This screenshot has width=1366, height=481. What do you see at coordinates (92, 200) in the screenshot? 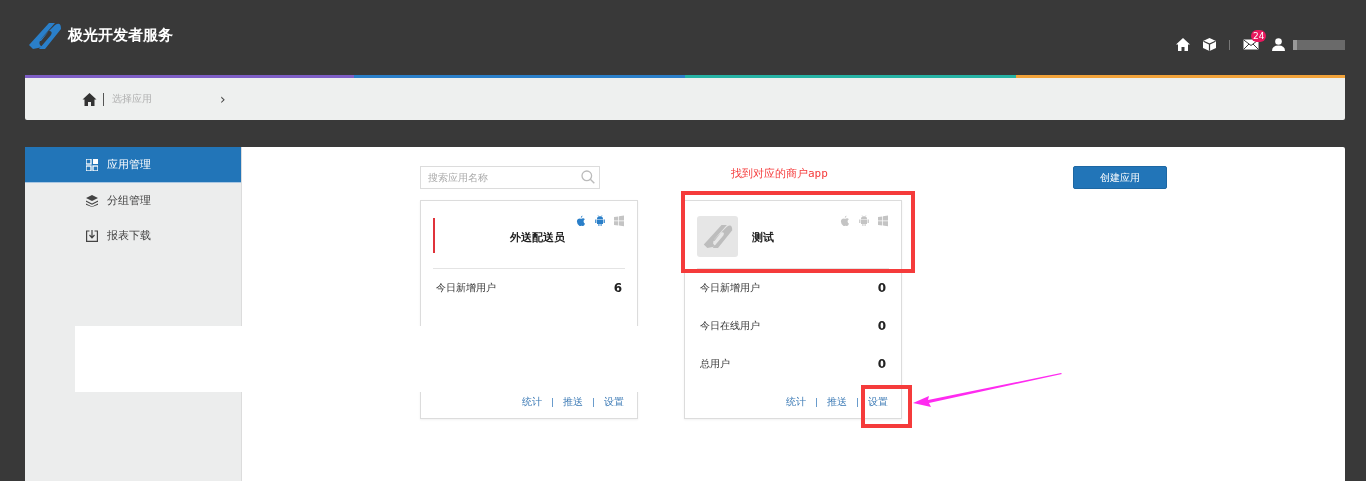
I see `layers-icon` at bounding box center [92, 200].